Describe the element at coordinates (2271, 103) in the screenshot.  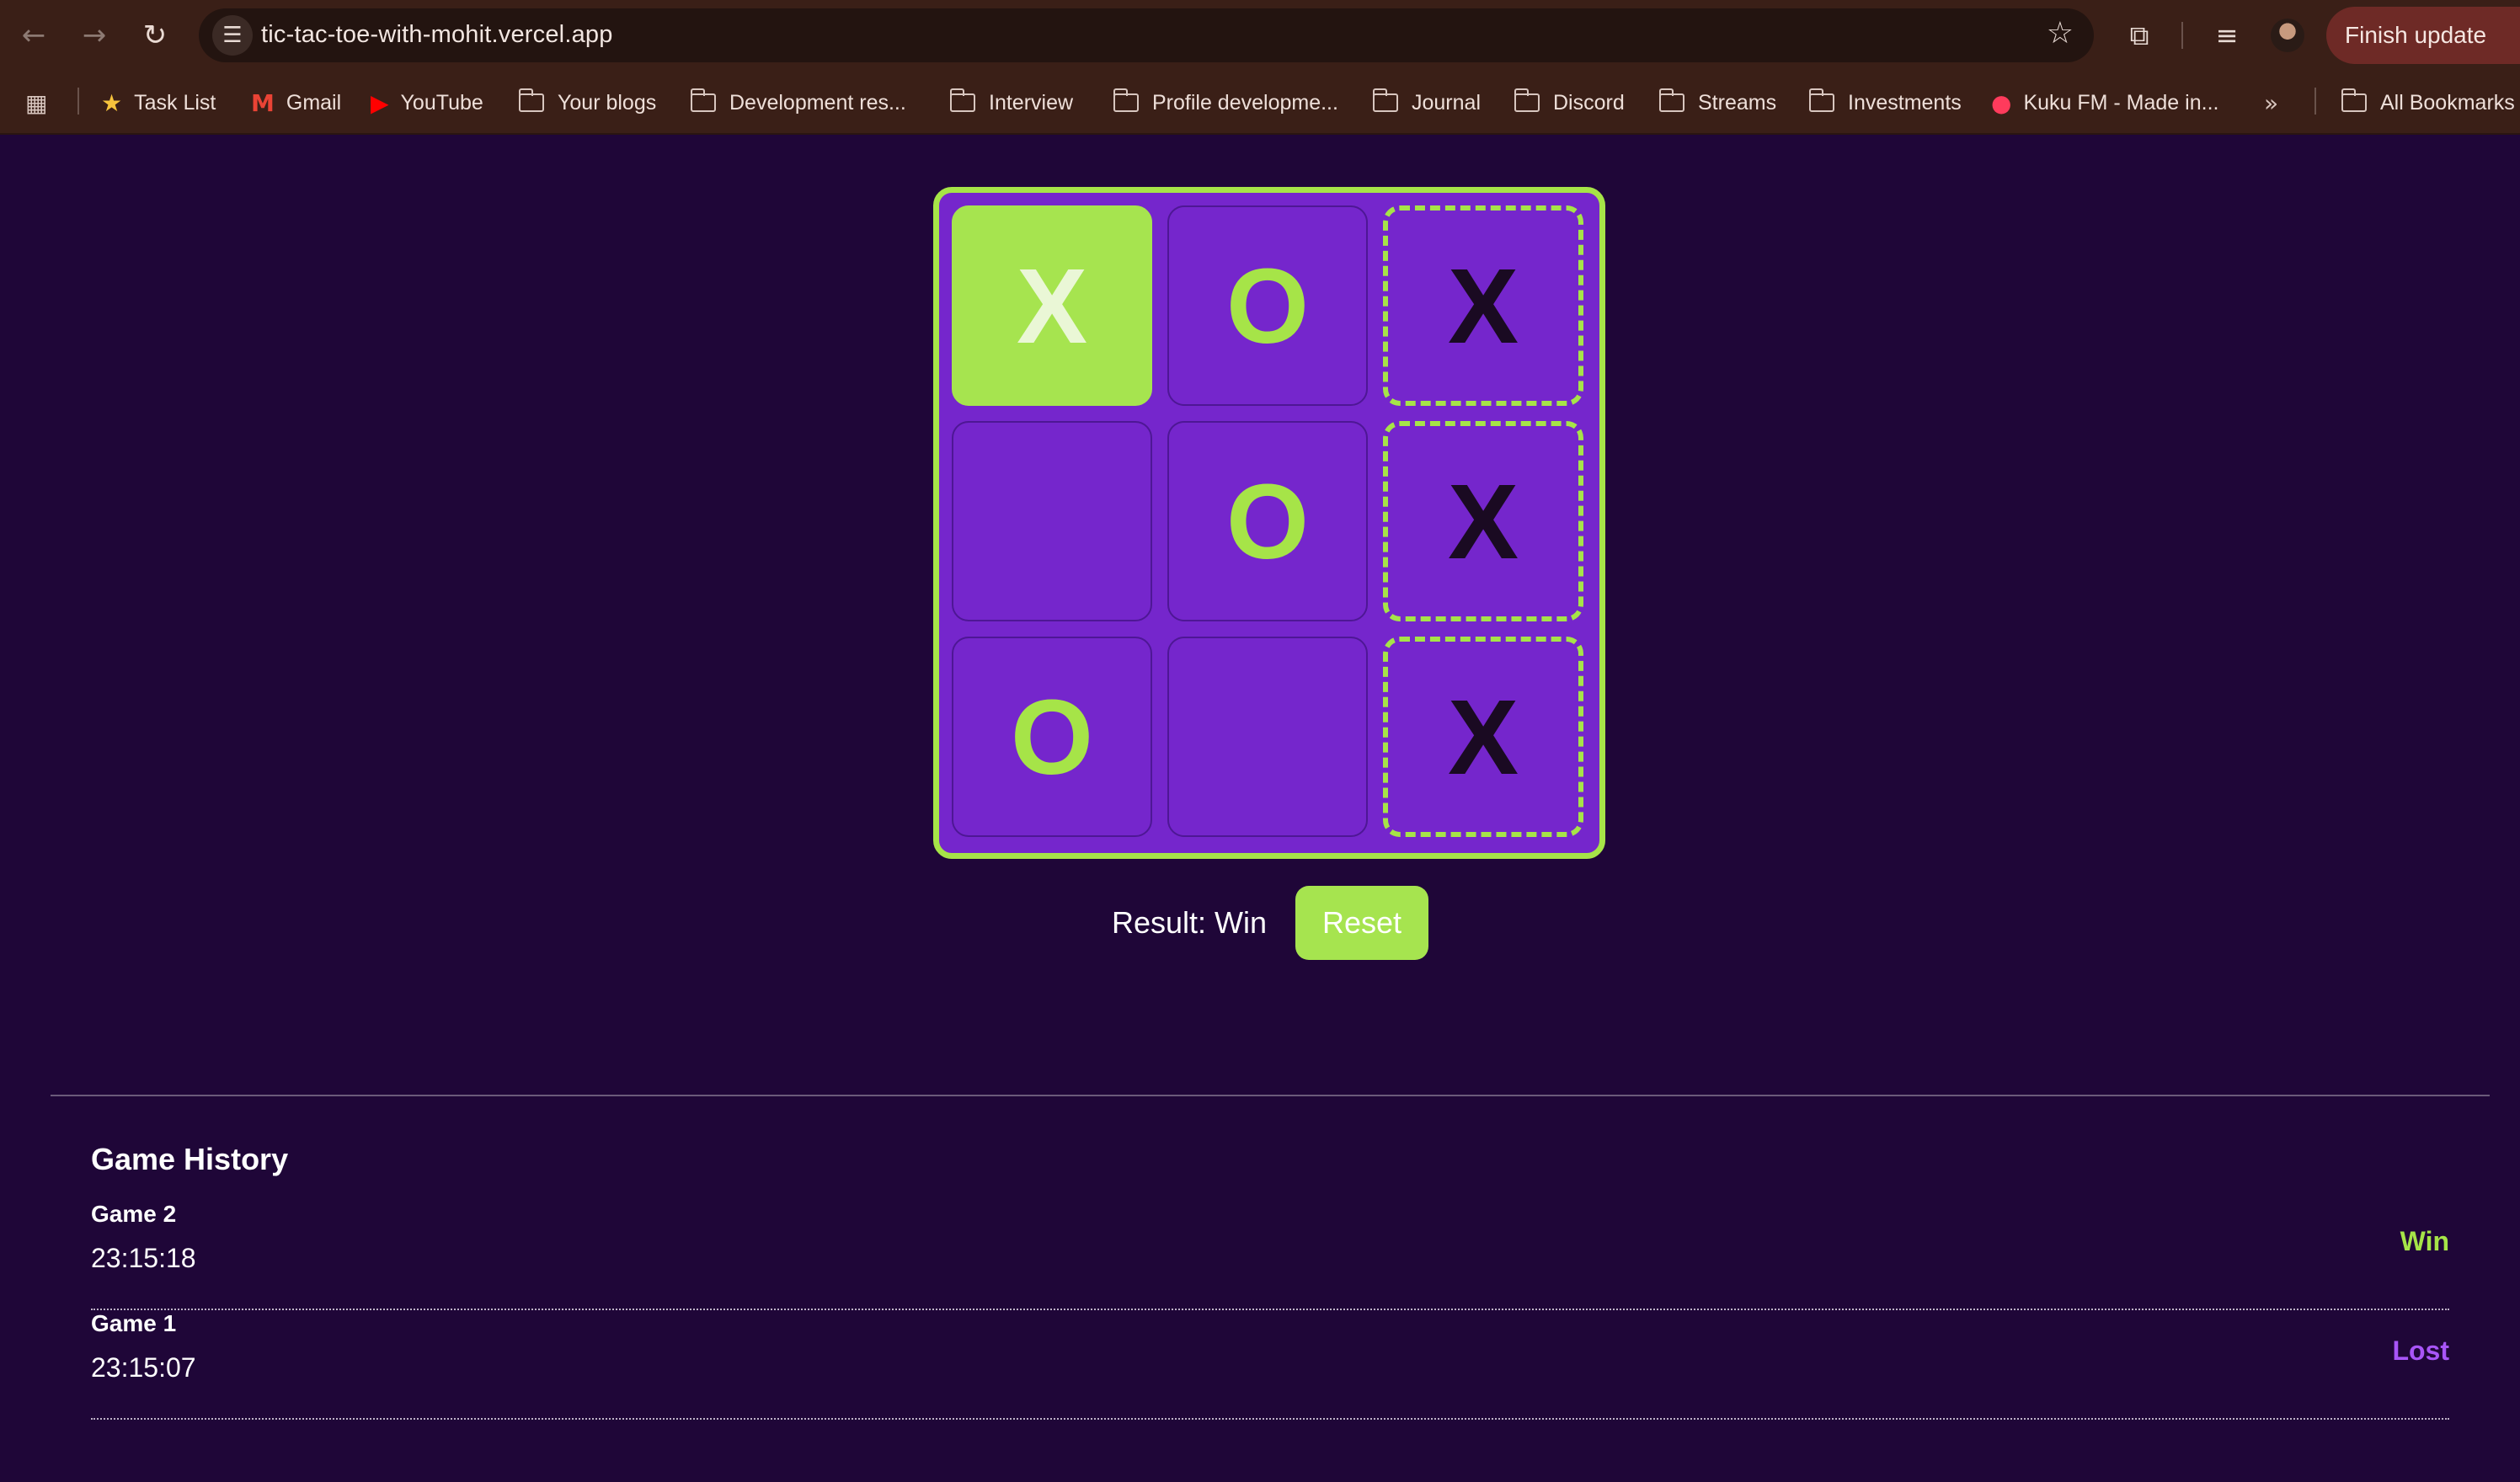
I see `more-bookmarks-chevron-icon: »` at that location.